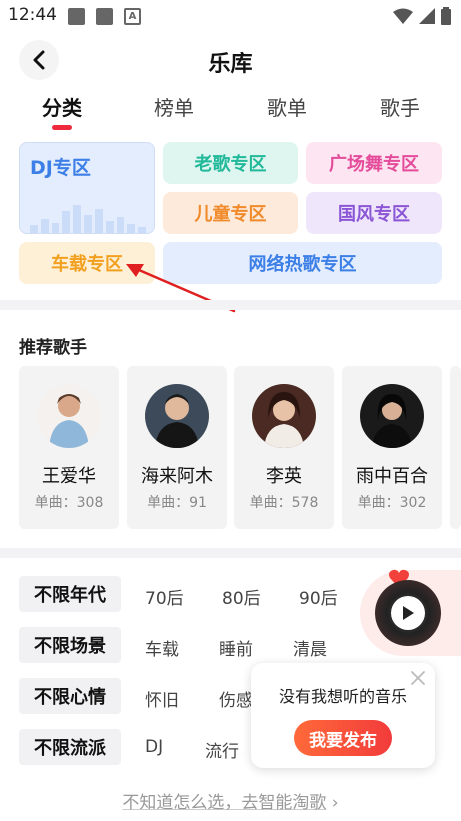 Image resolution: width=461 pixels, height=821 pixels. I want to click on singer-card: 王爱华 单曲：308, so click(69, 447).